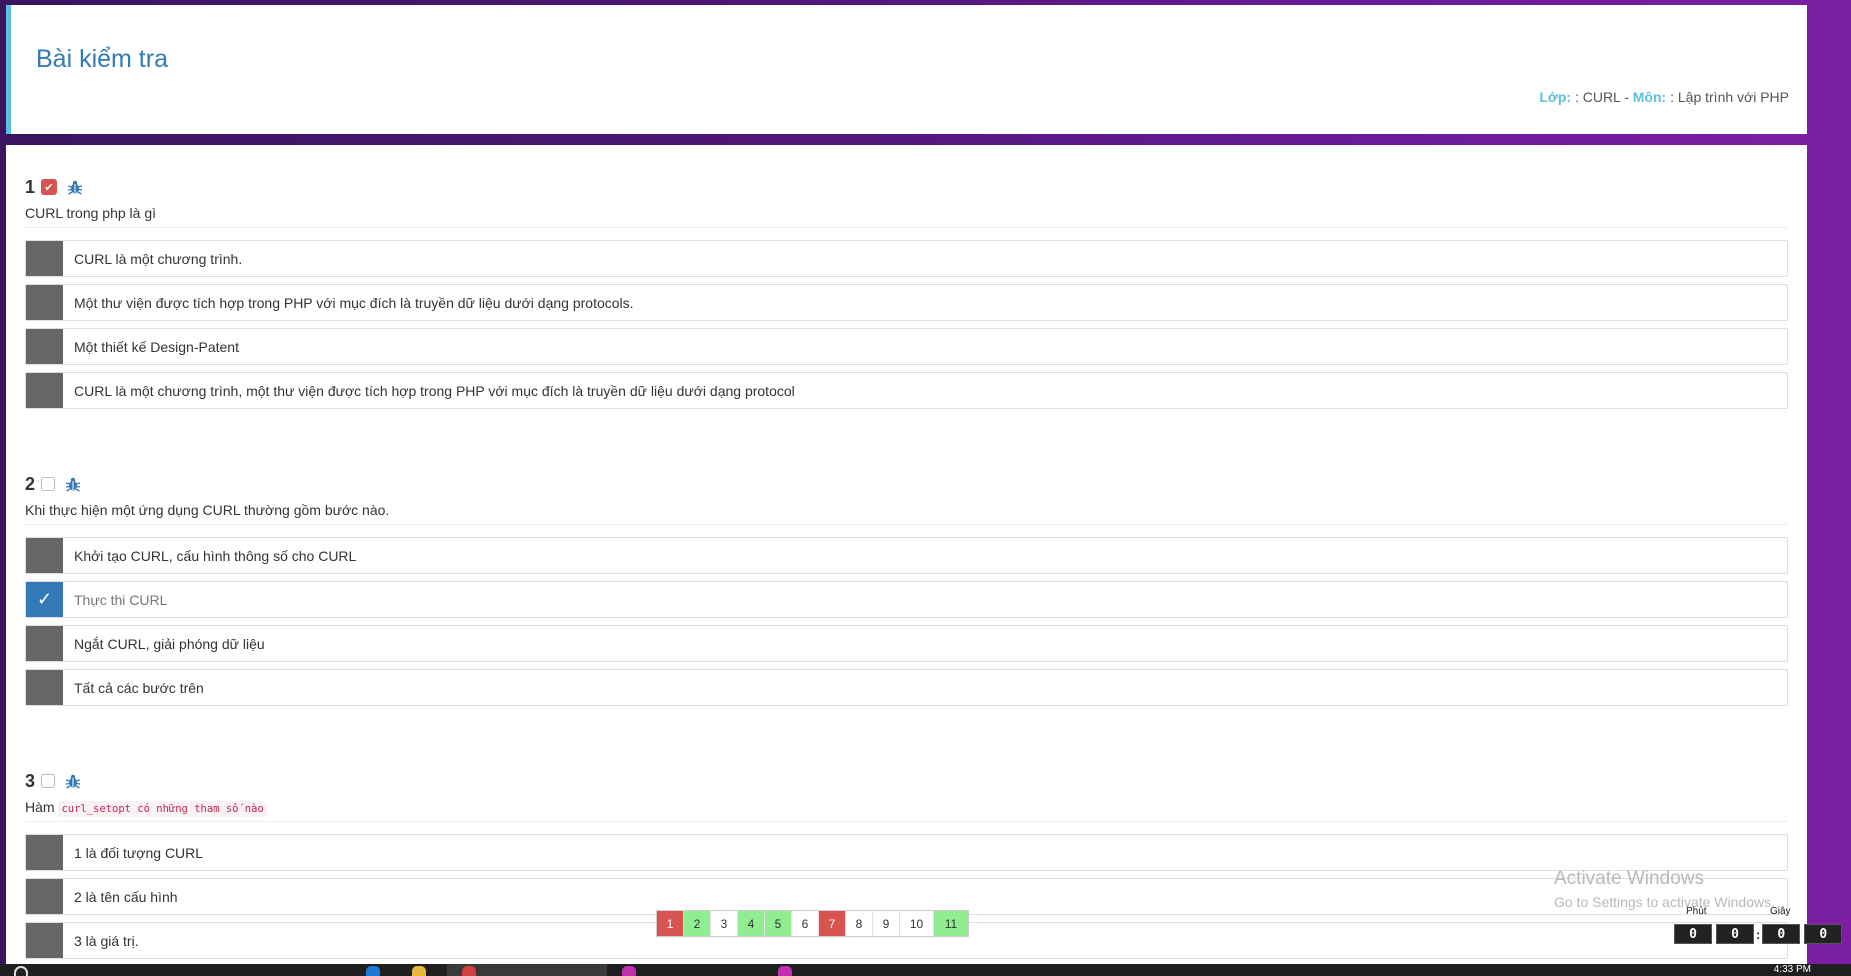  What do you see at coordinates (126, 896) in the screenshot?
I see `answer-label: 2 là tên cấu hình` at bounding box center [126, 896].